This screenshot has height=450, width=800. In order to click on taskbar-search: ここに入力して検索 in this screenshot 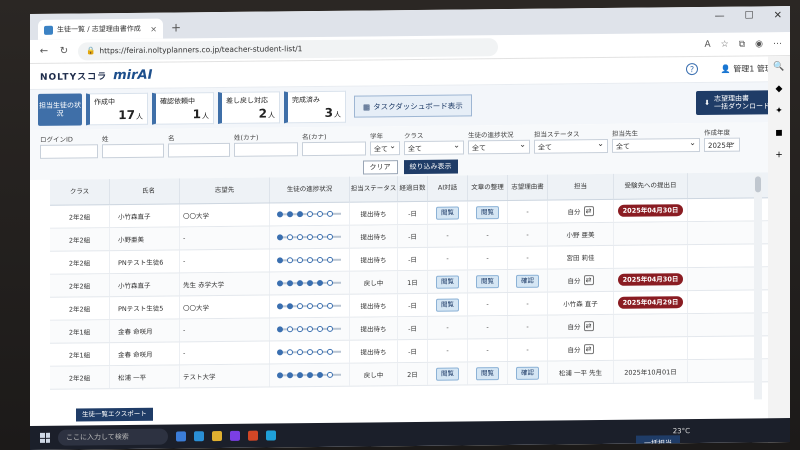, I will do `click(113, 437)`.